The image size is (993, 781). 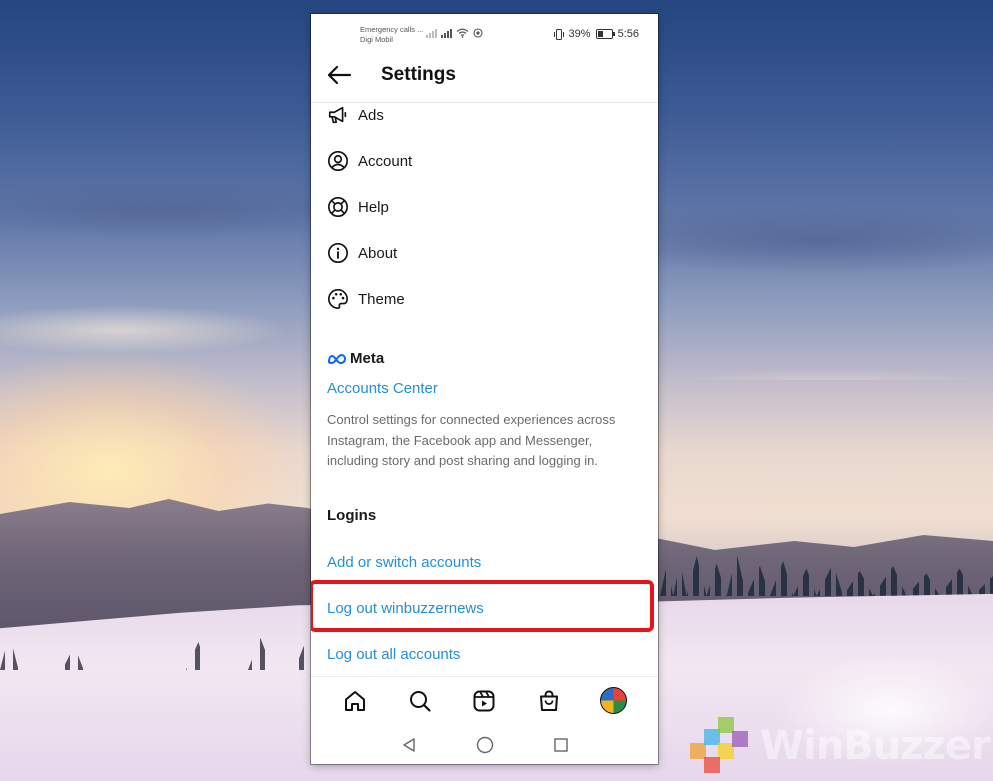 I want to click on winbuzzer-logo-icon, so click(x=721, y=746).